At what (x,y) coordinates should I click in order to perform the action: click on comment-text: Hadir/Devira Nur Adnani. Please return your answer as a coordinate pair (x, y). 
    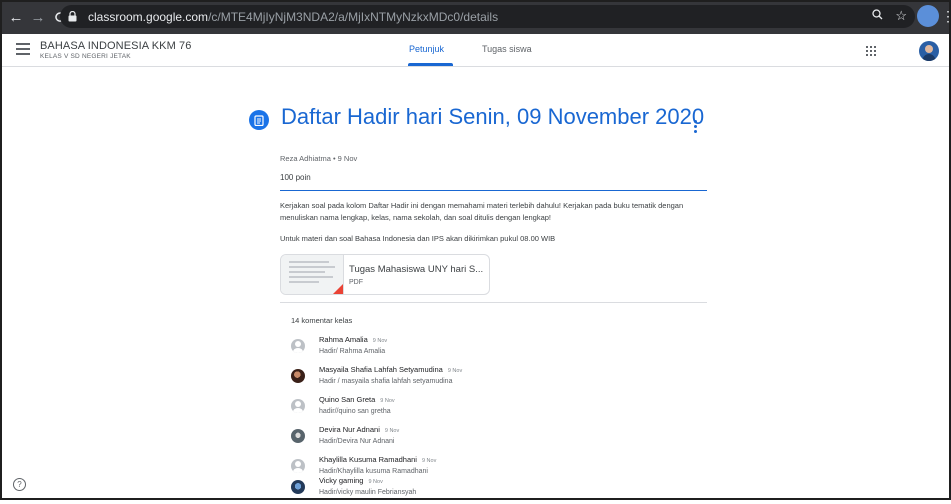
    Looking at the image, I should click on (357, 441).